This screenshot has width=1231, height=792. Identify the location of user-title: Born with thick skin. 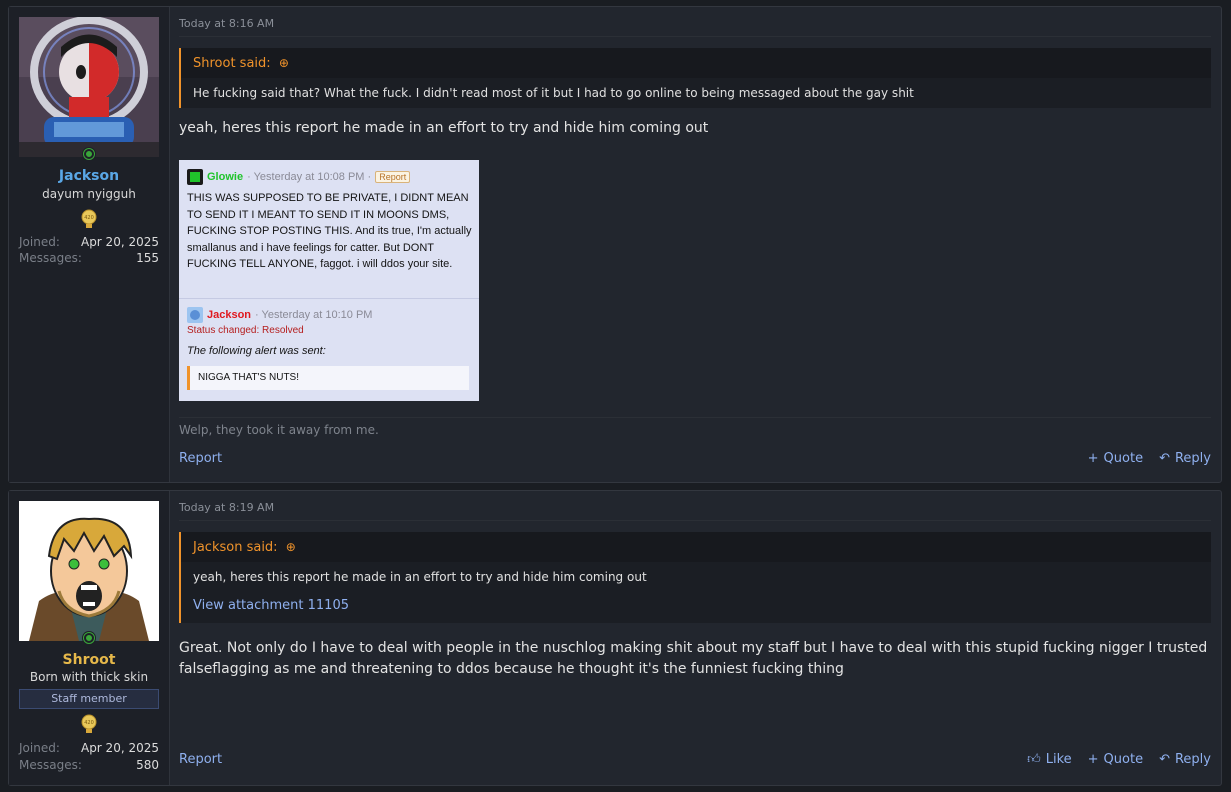
(89, 677).